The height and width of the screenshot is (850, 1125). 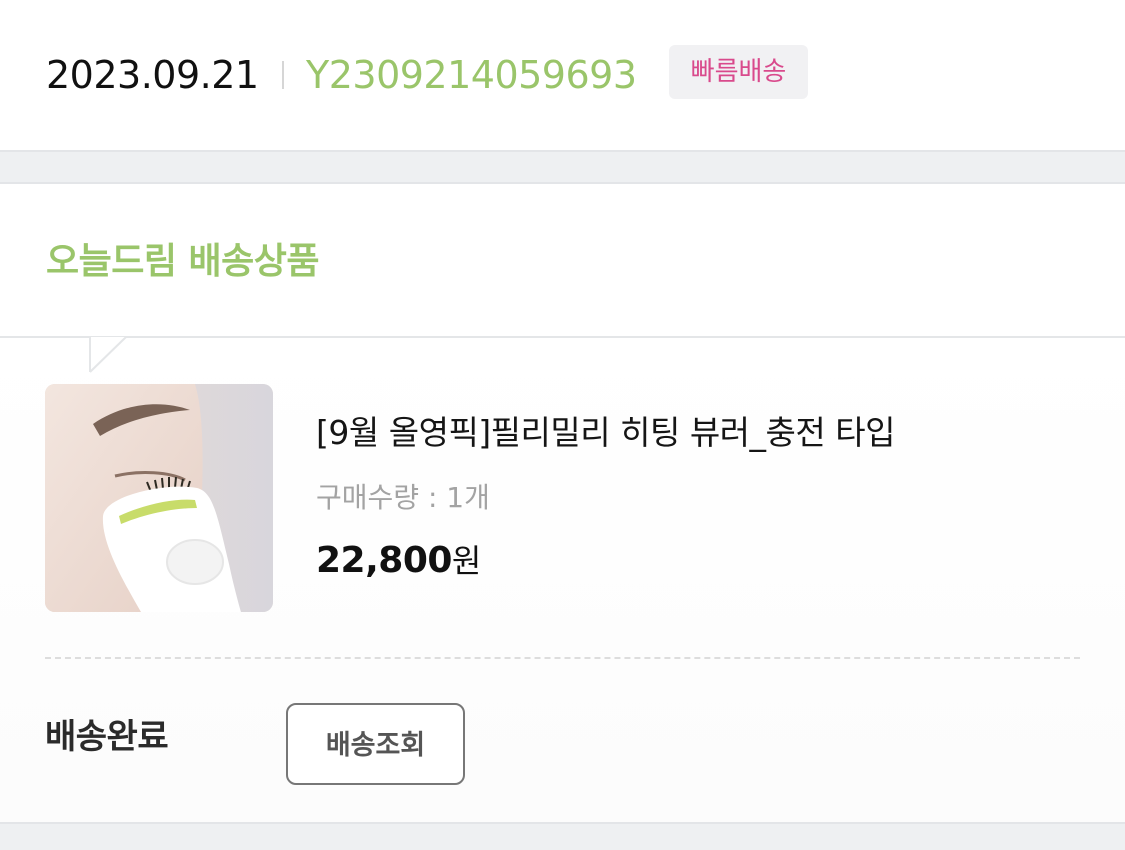 I want to click on purchase-quantity: 구매수량 : 1개, so click(x=403, y=497).